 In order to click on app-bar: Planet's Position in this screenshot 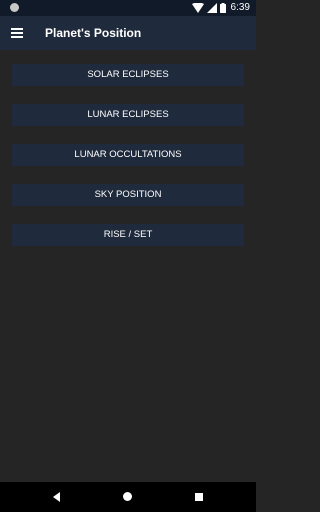, I will do `click(128, 33)`.